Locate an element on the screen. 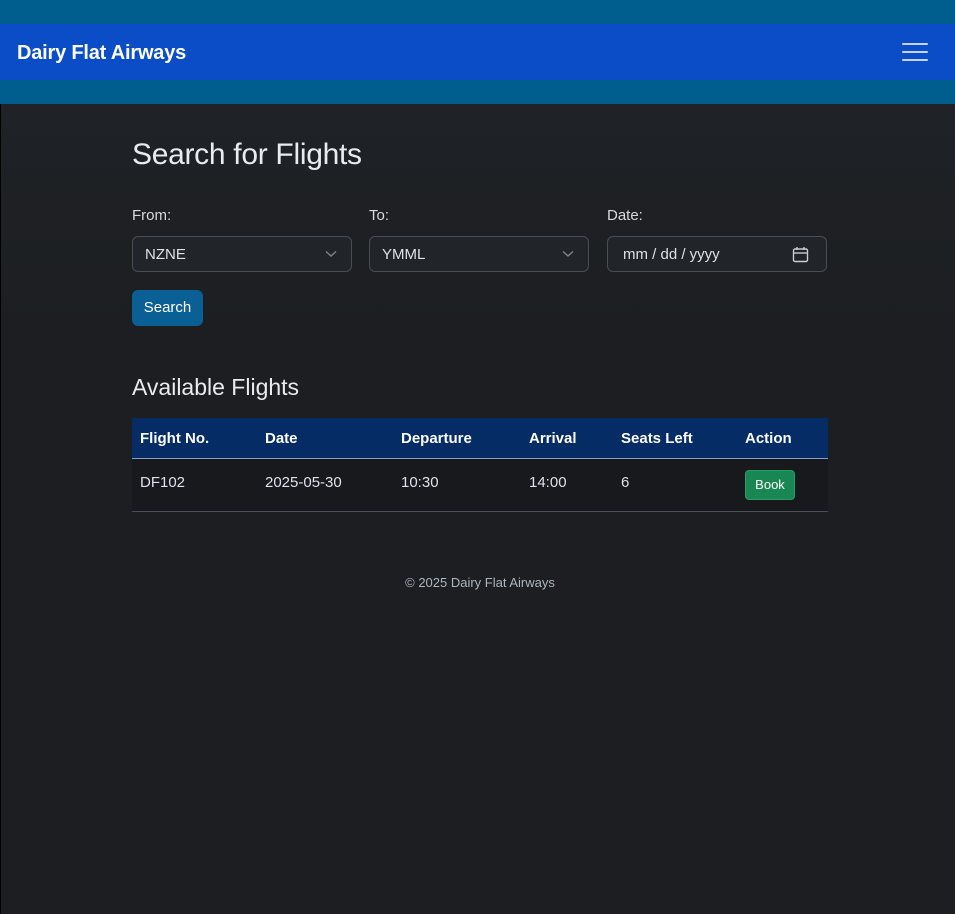 The height and width of the screenshot is (914, 955). to-label: To: is located at coordinates (379, 215).